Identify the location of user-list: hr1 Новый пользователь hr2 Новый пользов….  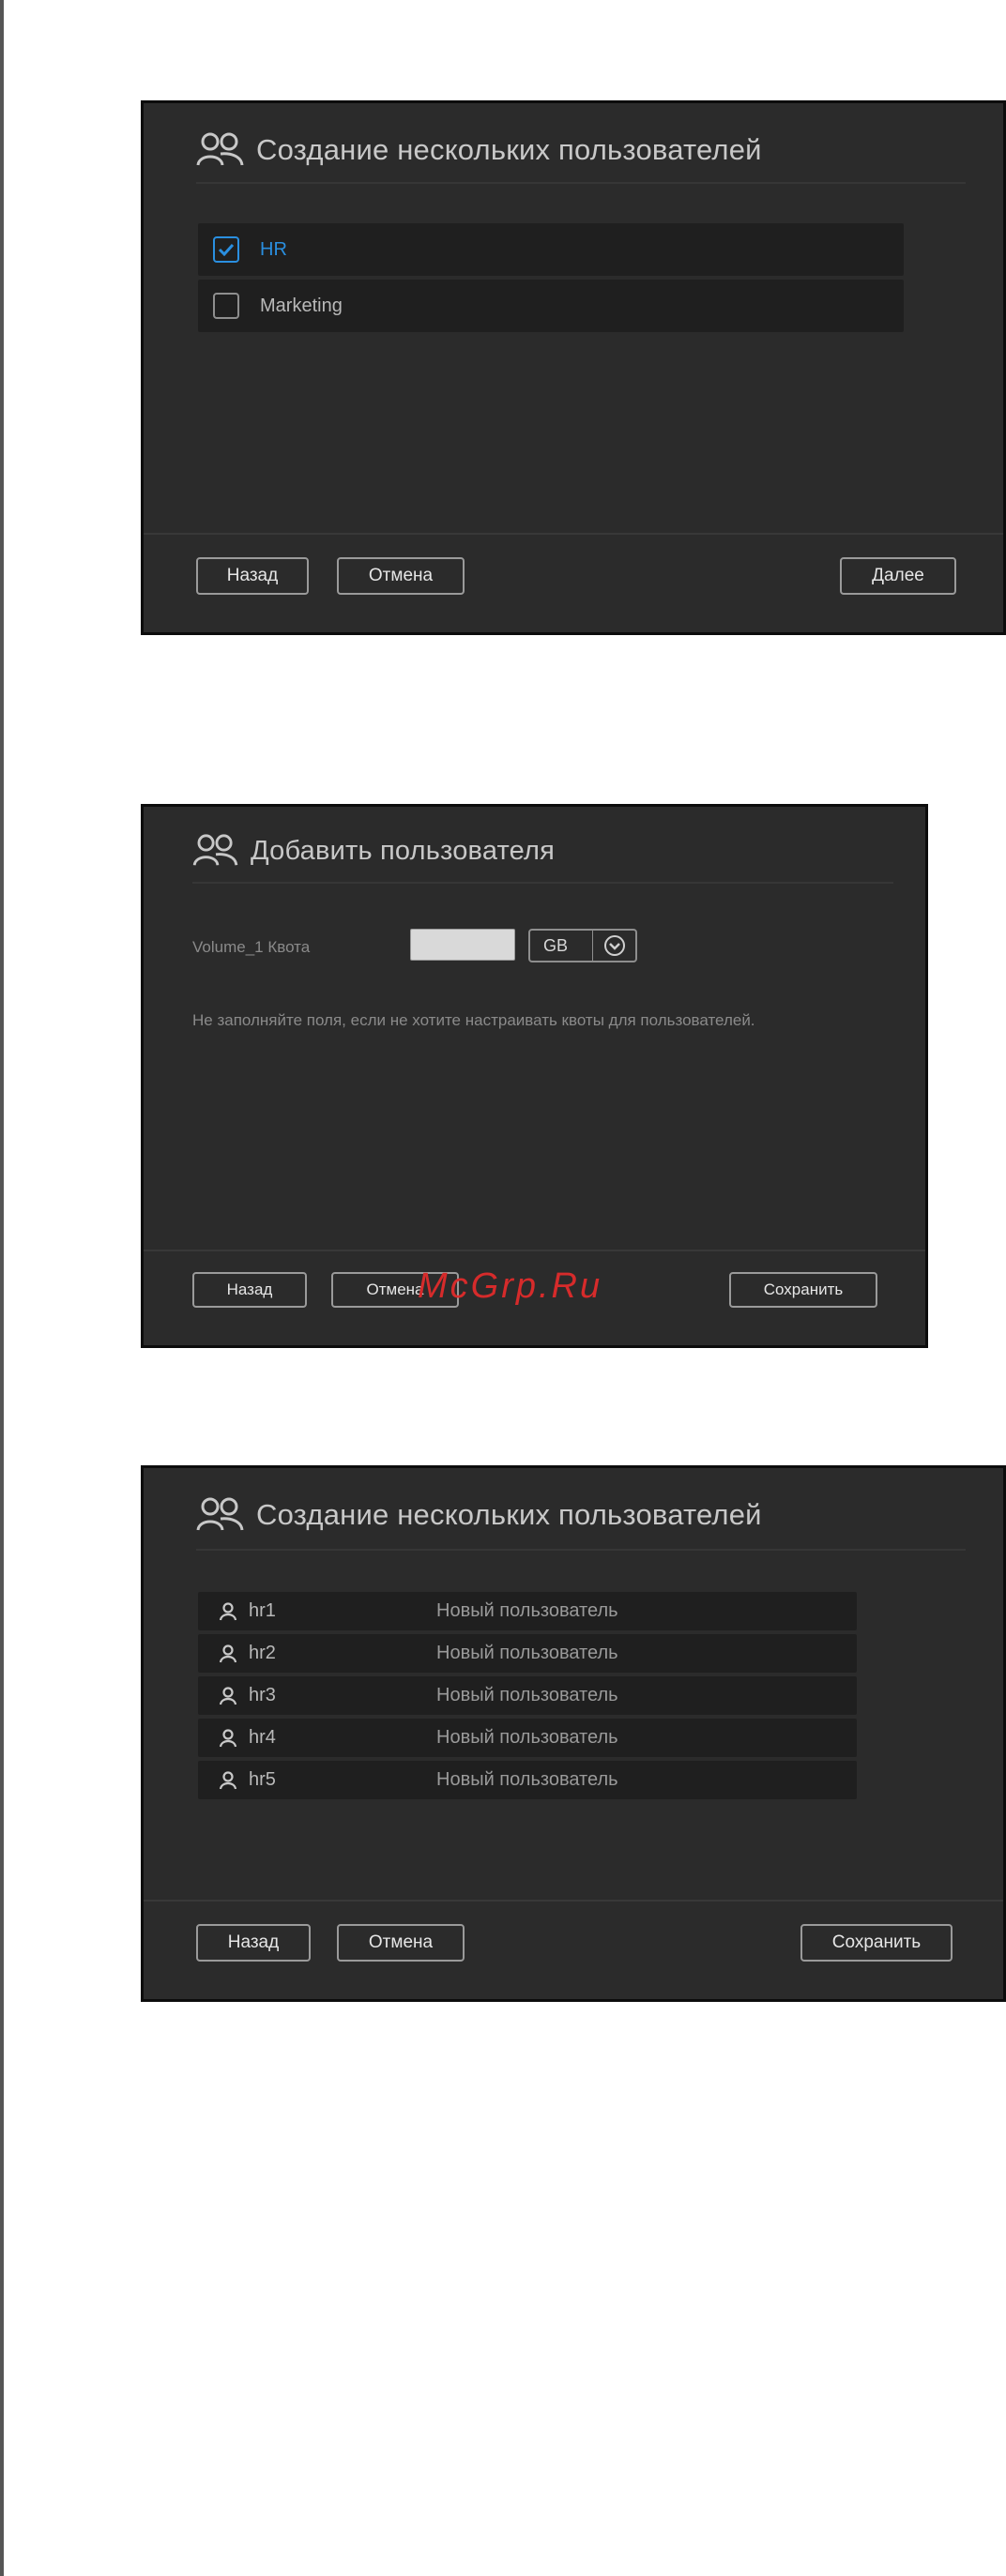
(528, 1697).